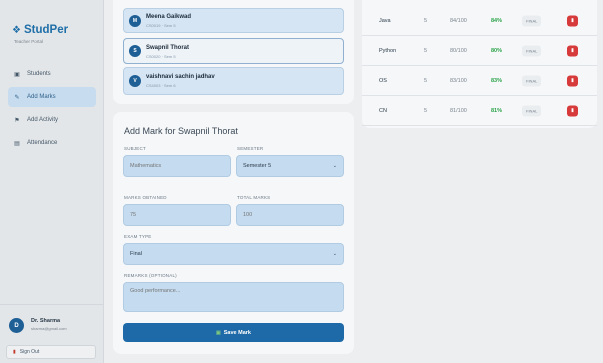 The width and height of the screenshot is (603, 363). I want to click on student-item-swapnil-thorat: S Swapnil Thorat CS0020 · Sem 5, so click(233, 51).